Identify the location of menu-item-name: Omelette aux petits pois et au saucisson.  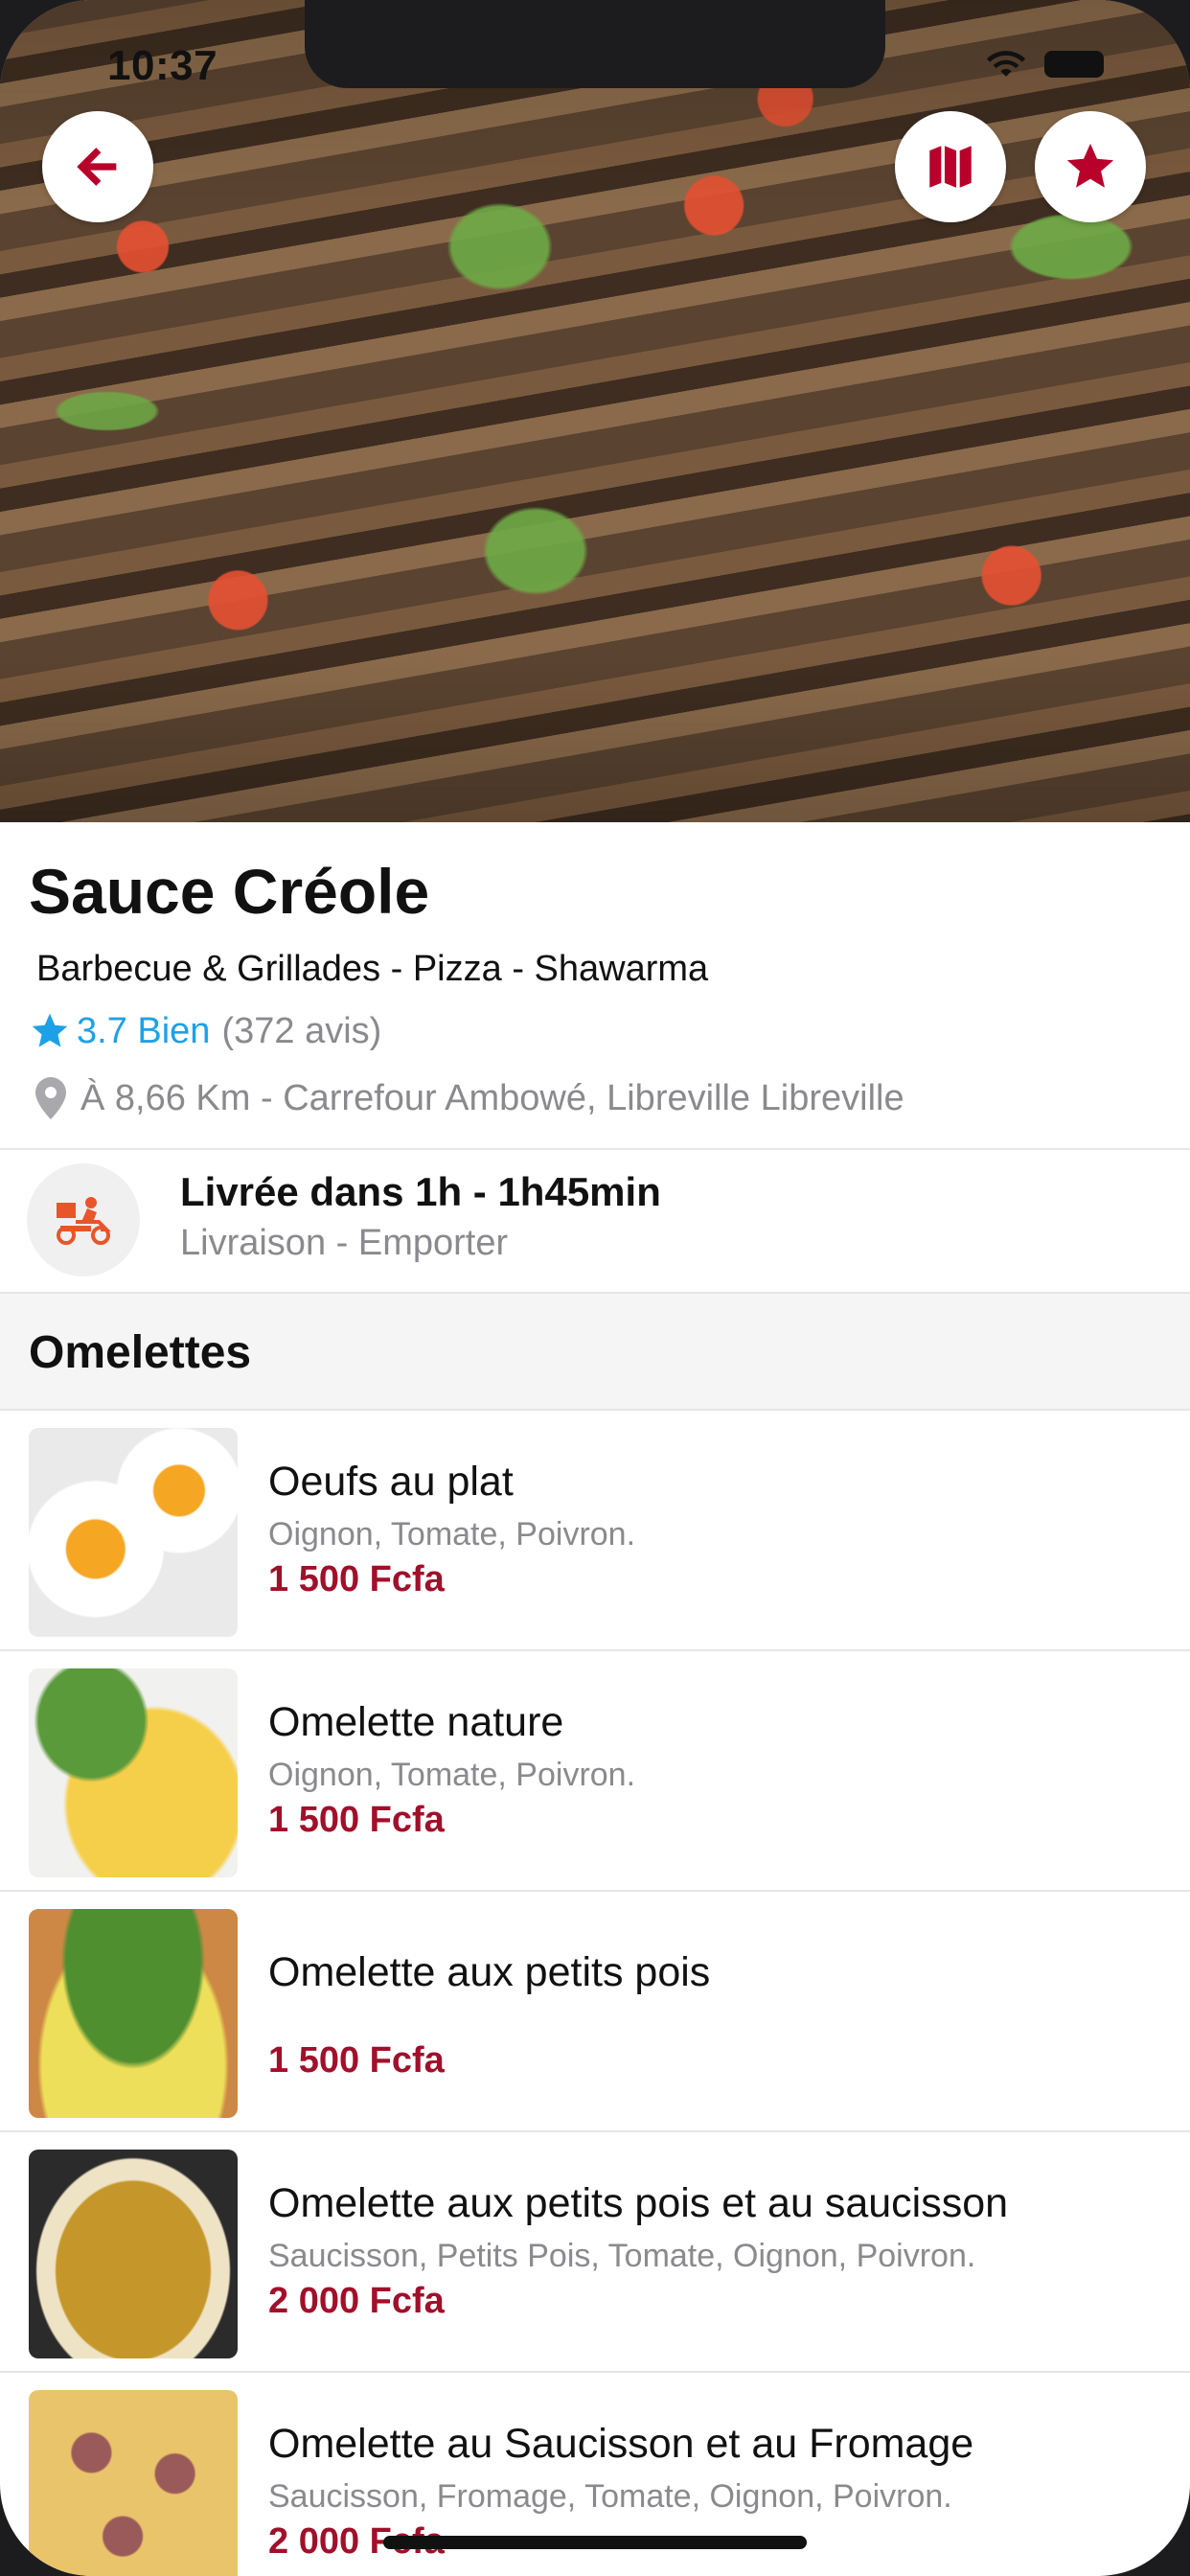
(638, 2203).